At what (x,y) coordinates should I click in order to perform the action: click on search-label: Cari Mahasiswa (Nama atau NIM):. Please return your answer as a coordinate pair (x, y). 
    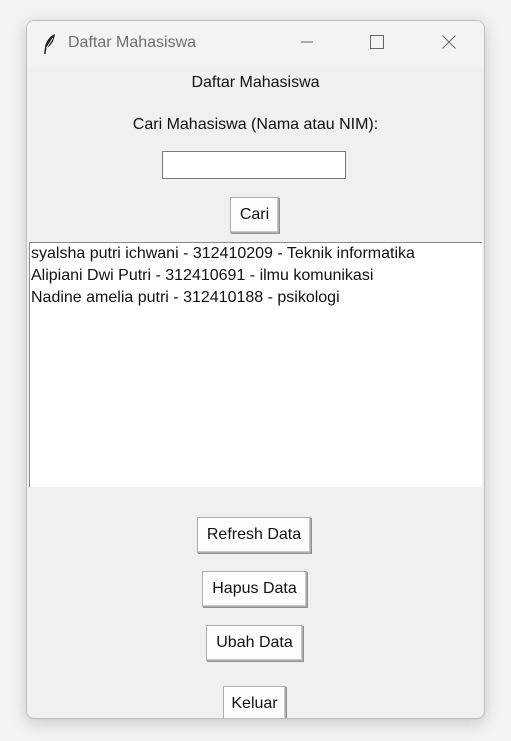
    Looking at the image, I should click on (255, 124).